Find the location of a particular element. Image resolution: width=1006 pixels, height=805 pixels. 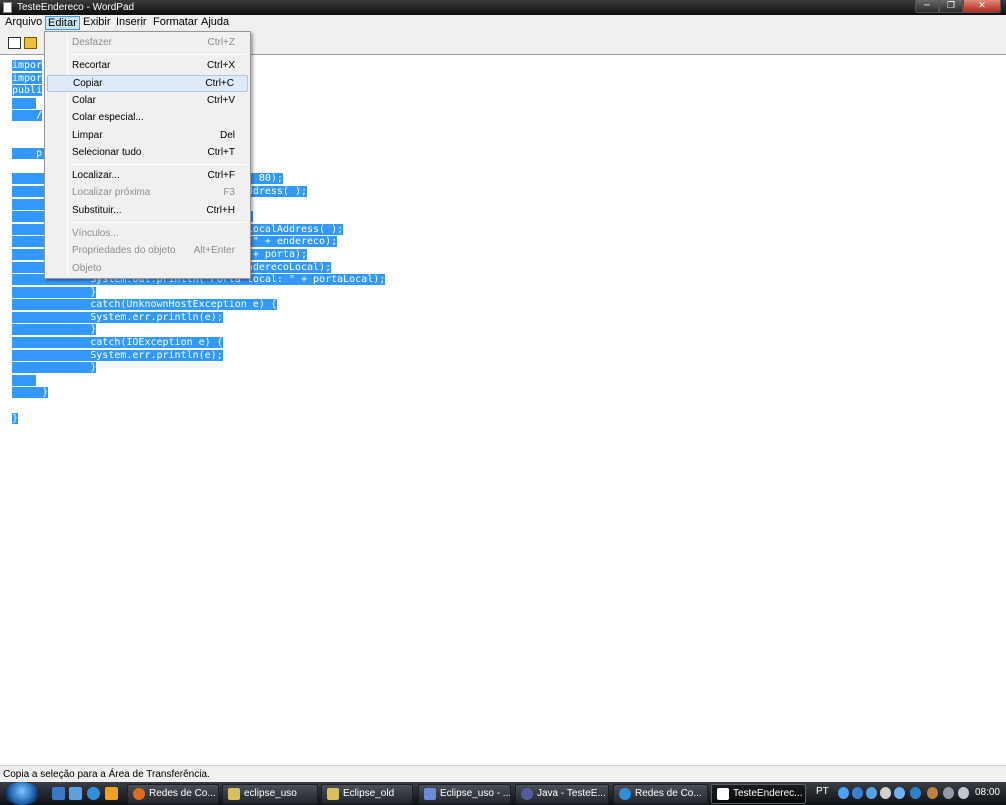

search-icon is located at coordinates (915, 793).